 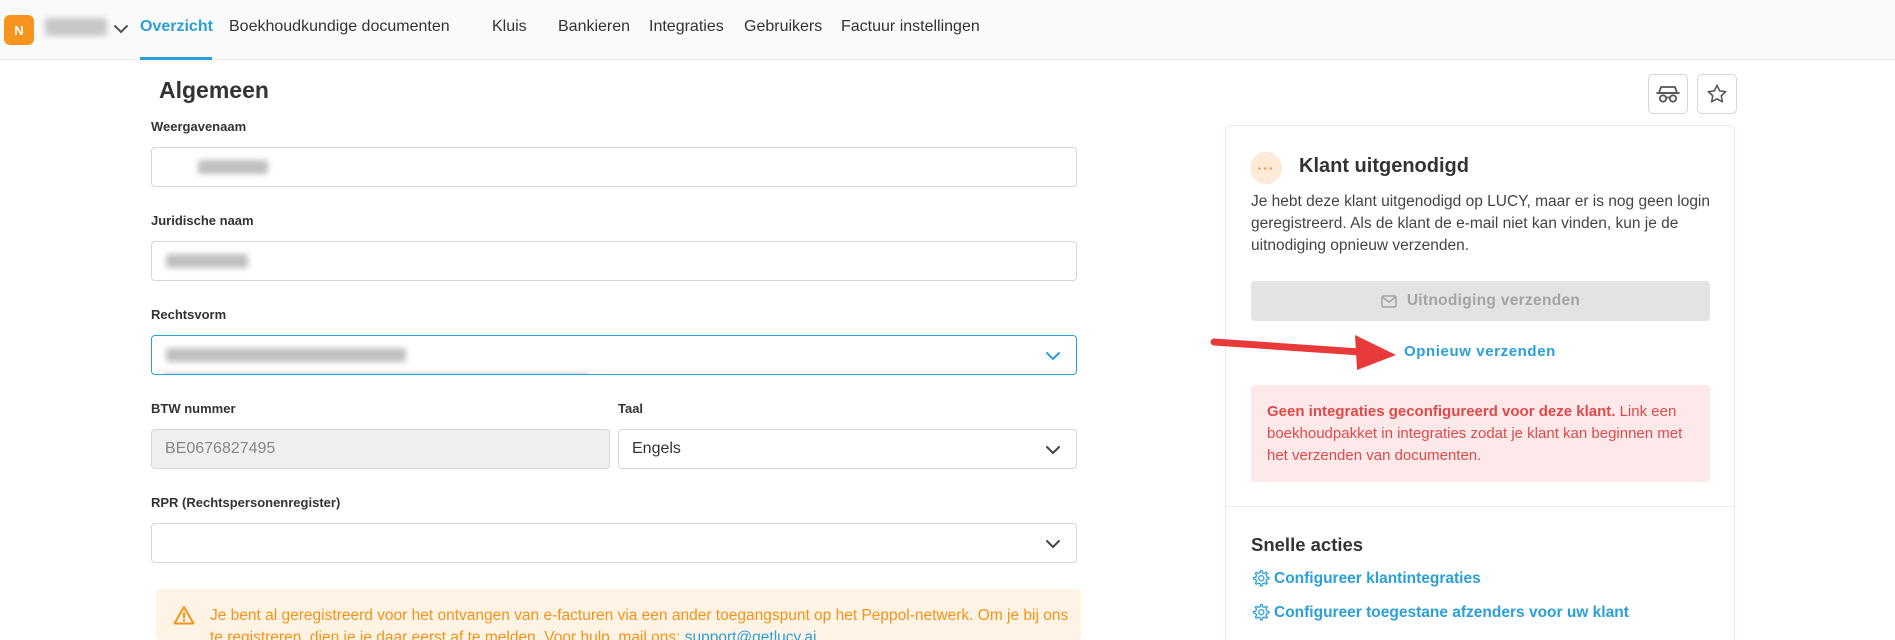 I want to click on star-icon, so click(x=1717, y=93).